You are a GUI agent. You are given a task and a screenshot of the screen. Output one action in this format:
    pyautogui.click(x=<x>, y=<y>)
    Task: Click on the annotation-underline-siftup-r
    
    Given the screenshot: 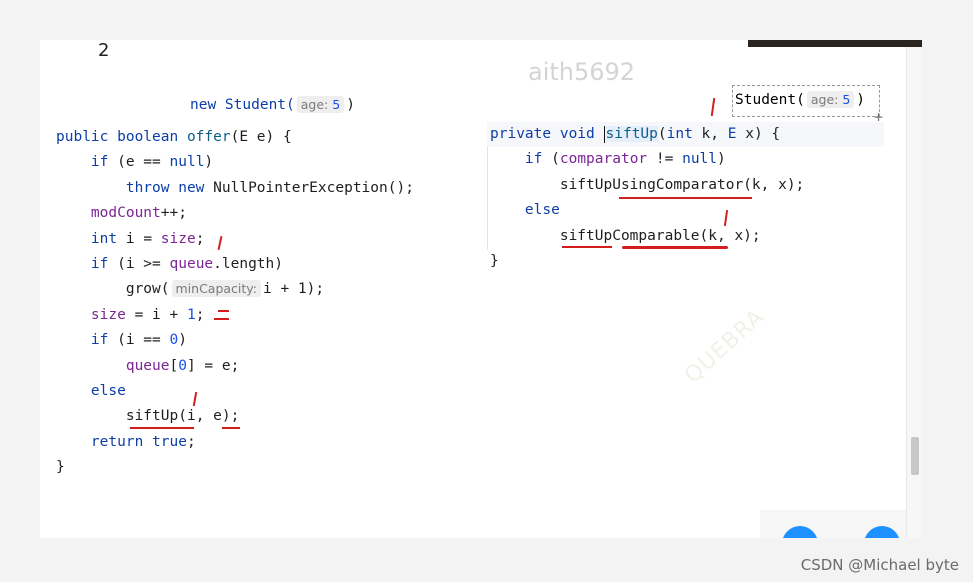 What is the action you would take?
    pyautogui.click(x=587, y=247)
    